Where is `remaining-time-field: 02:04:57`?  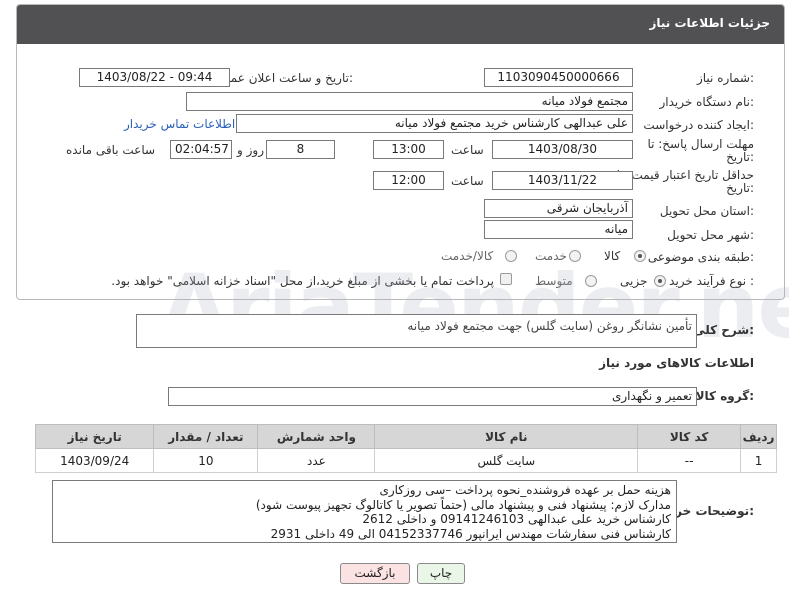
remaining-time-field: 02:04:57 is located at coordinates (201, 149).